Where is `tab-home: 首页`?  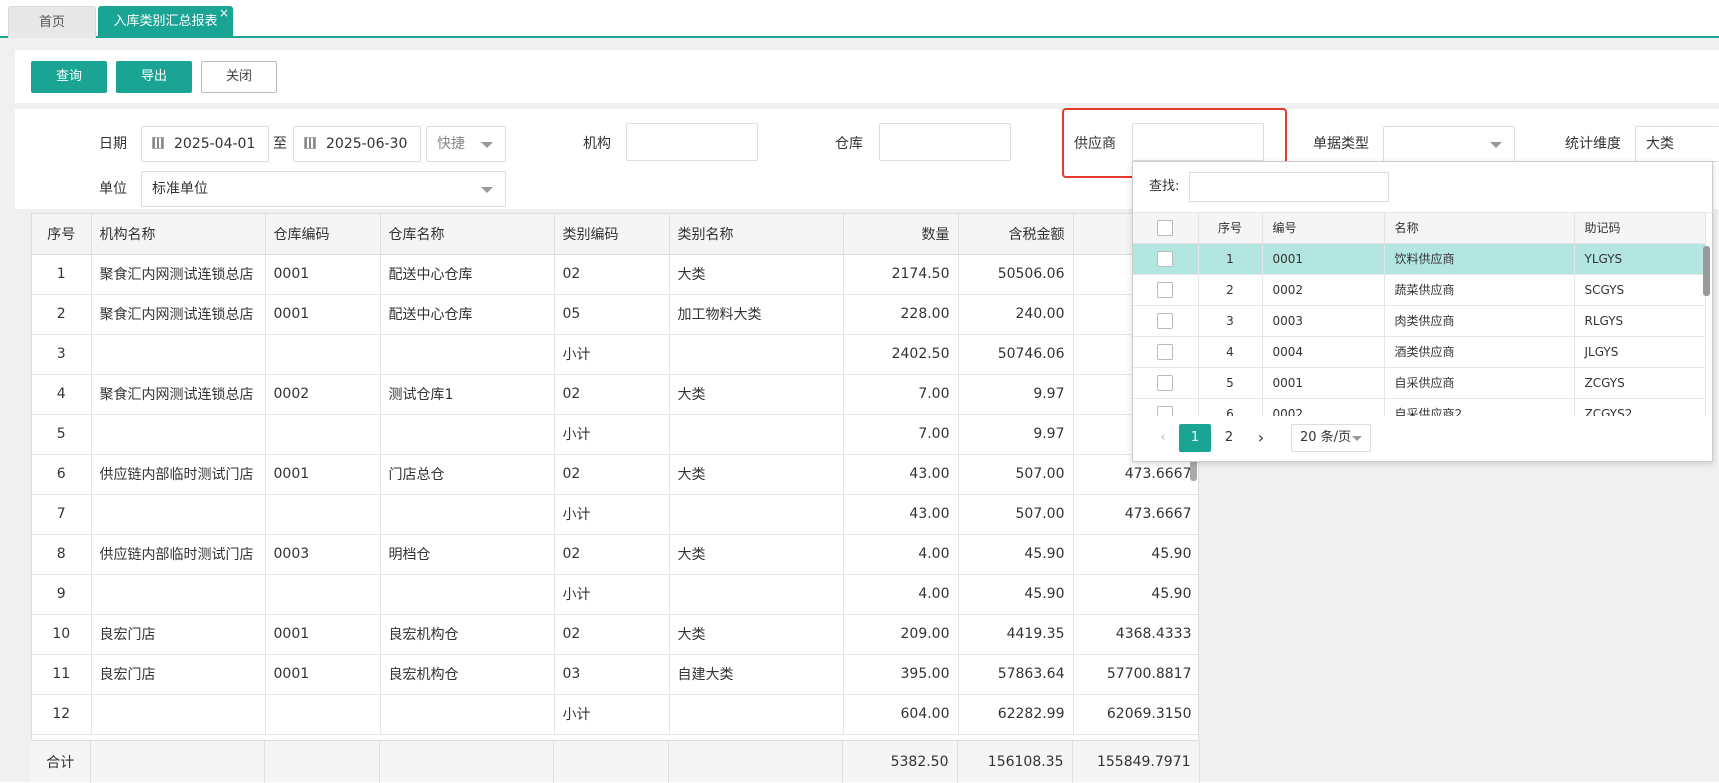 tab-home: 首页 is located at coordinates (52, 22).